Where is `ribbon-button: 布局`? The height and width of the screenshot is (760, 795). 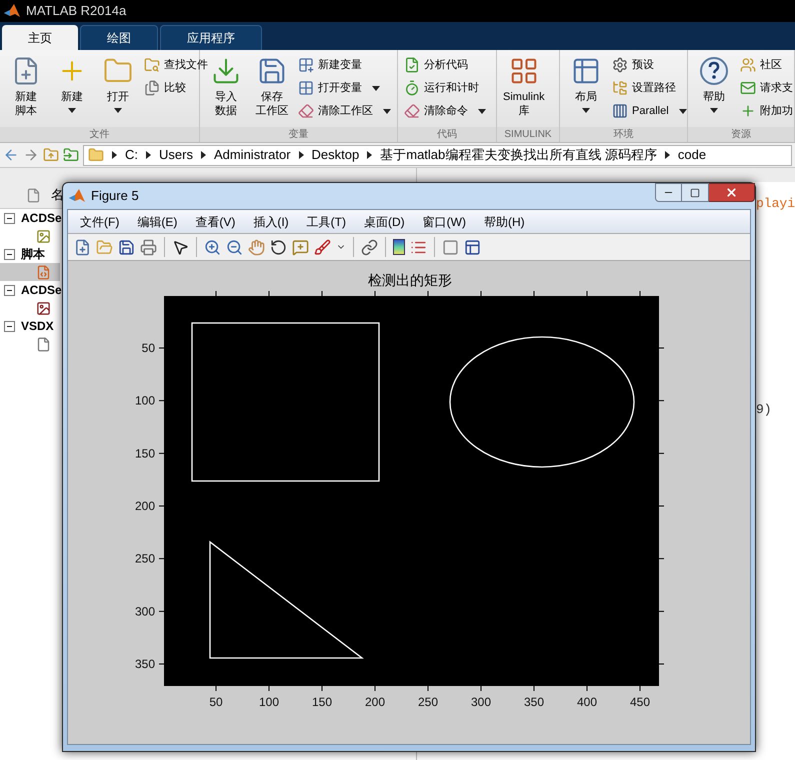
ribbon-button: 布局 is located at coordinates (586, 91).